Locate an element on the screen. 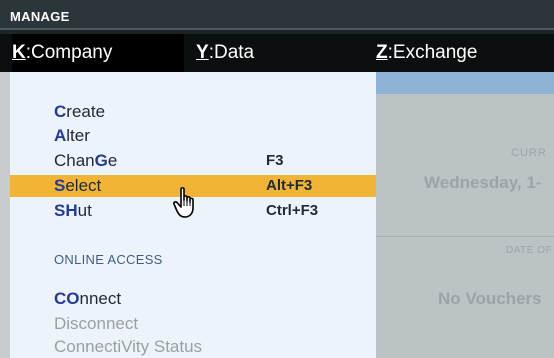  connect-hotkey: CO is located at coordinates (67, 298).